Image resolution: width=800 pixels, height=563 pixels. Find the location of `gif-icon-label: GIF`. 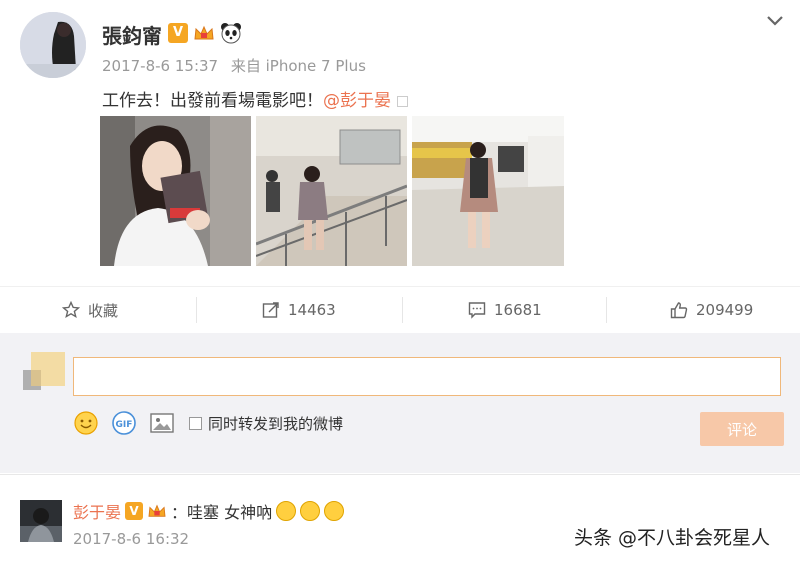

gif-icon-label: GIF is located at coordinates (124, 425).